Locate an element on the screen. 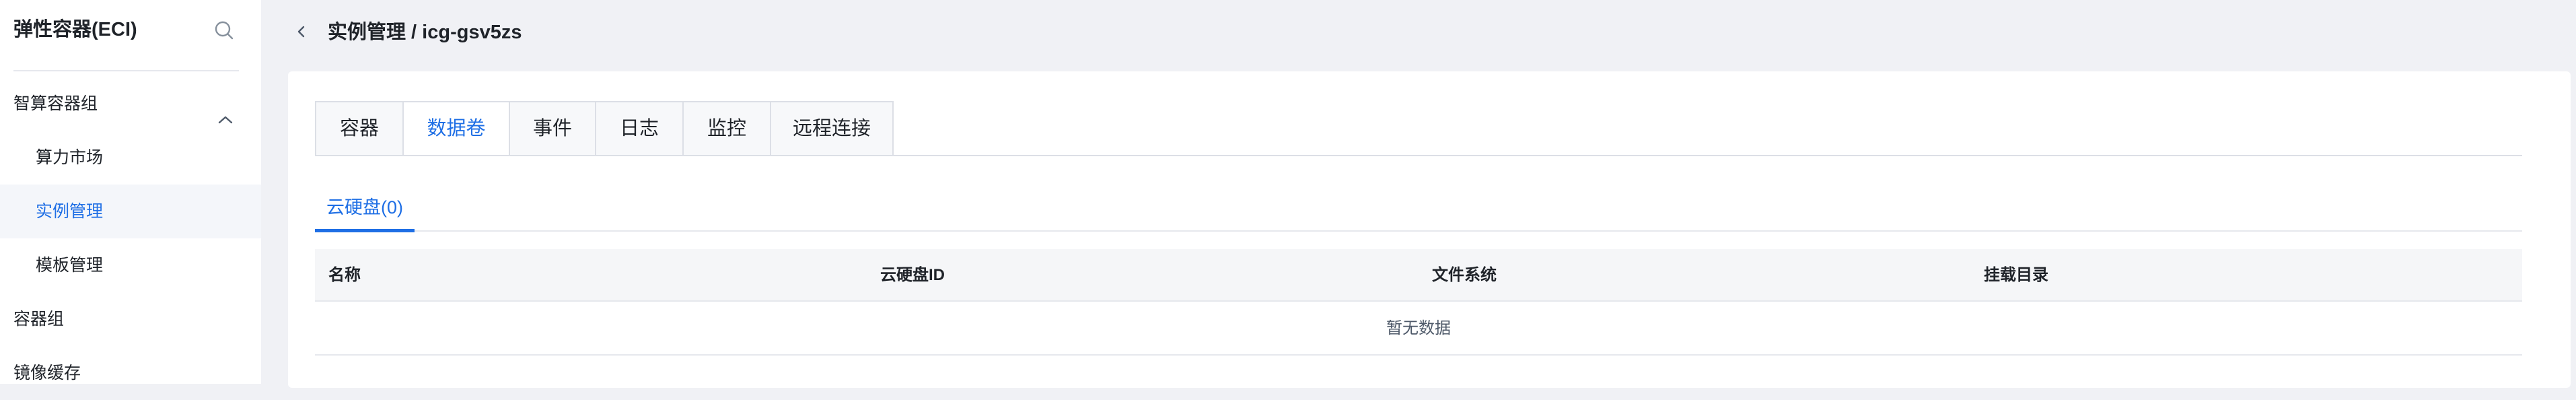  sidebar-header: 弹性容器(ECI) is located at coordinates (130, 31).